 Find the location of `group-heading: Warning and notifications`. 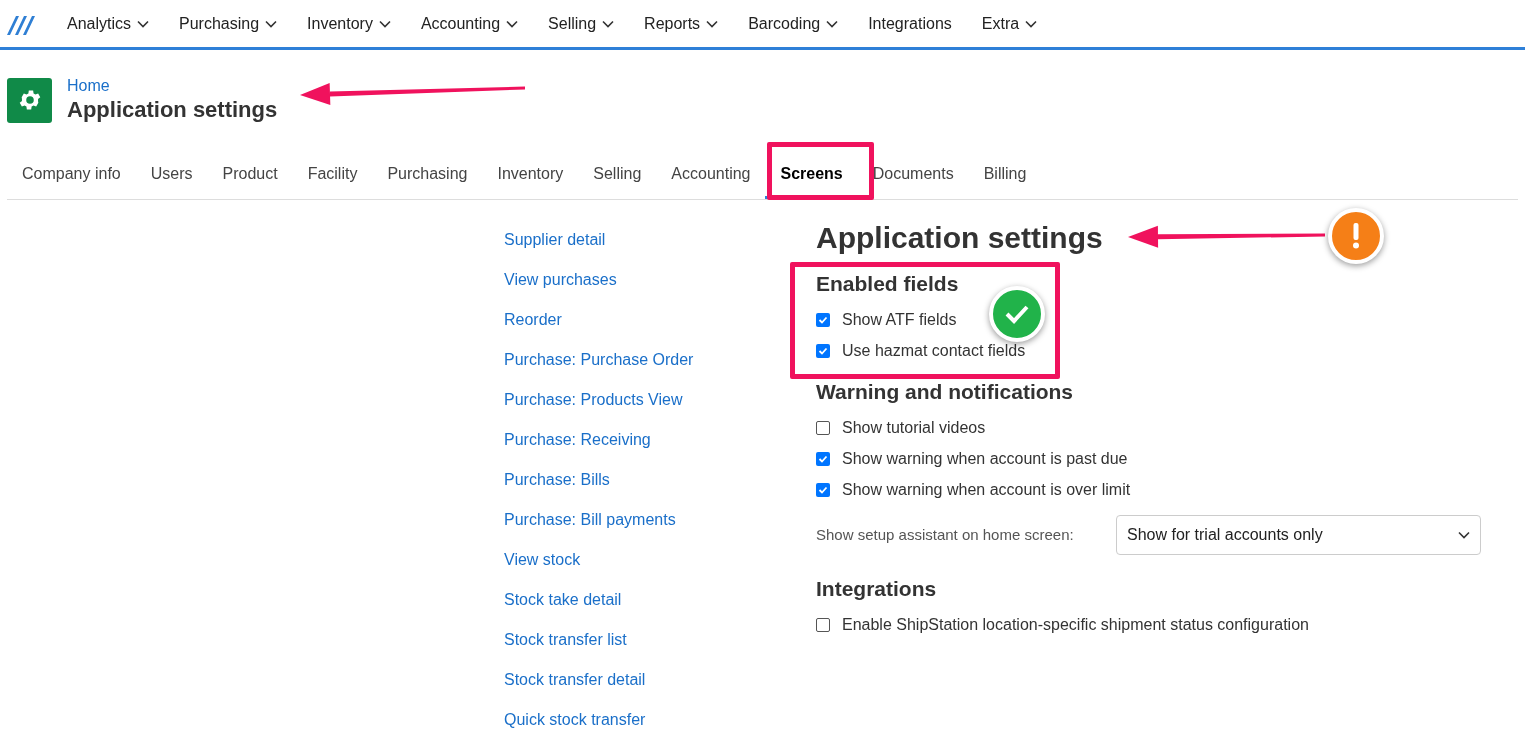

group-heading: Warning and notifications is located at coordinates (945, 392).